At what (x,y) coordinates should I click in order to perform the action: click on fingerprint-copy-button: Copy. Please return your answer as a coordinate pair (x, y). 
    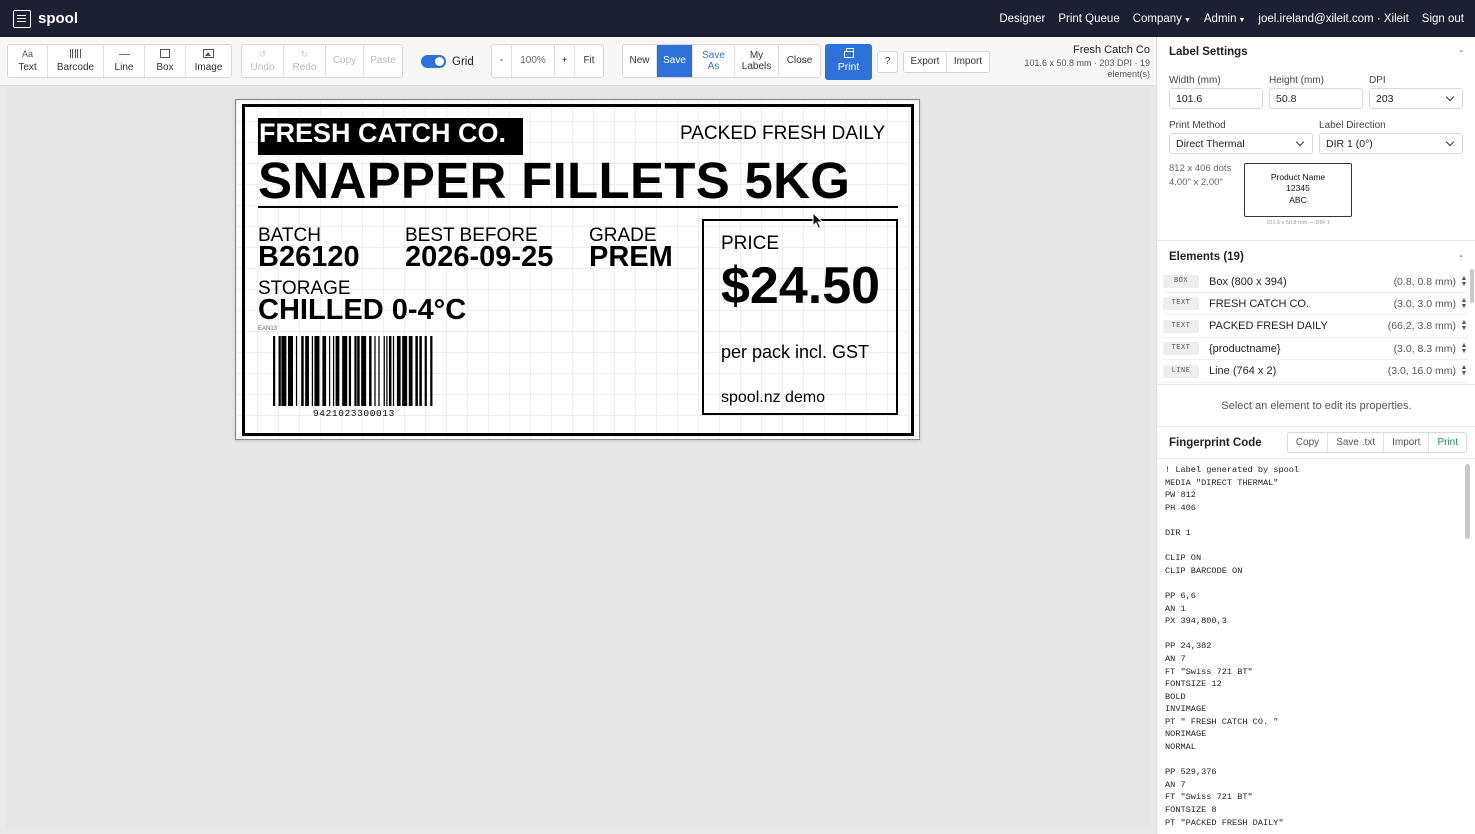
    Looking at the image, I should click on (1308, 442).